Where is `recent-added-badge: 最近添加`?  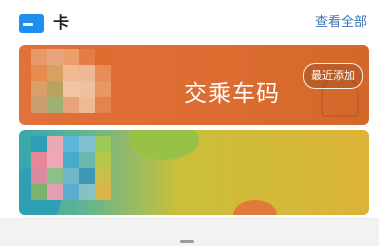
recent-added-badge: 最近添加 is located at coordinates (333, 76).